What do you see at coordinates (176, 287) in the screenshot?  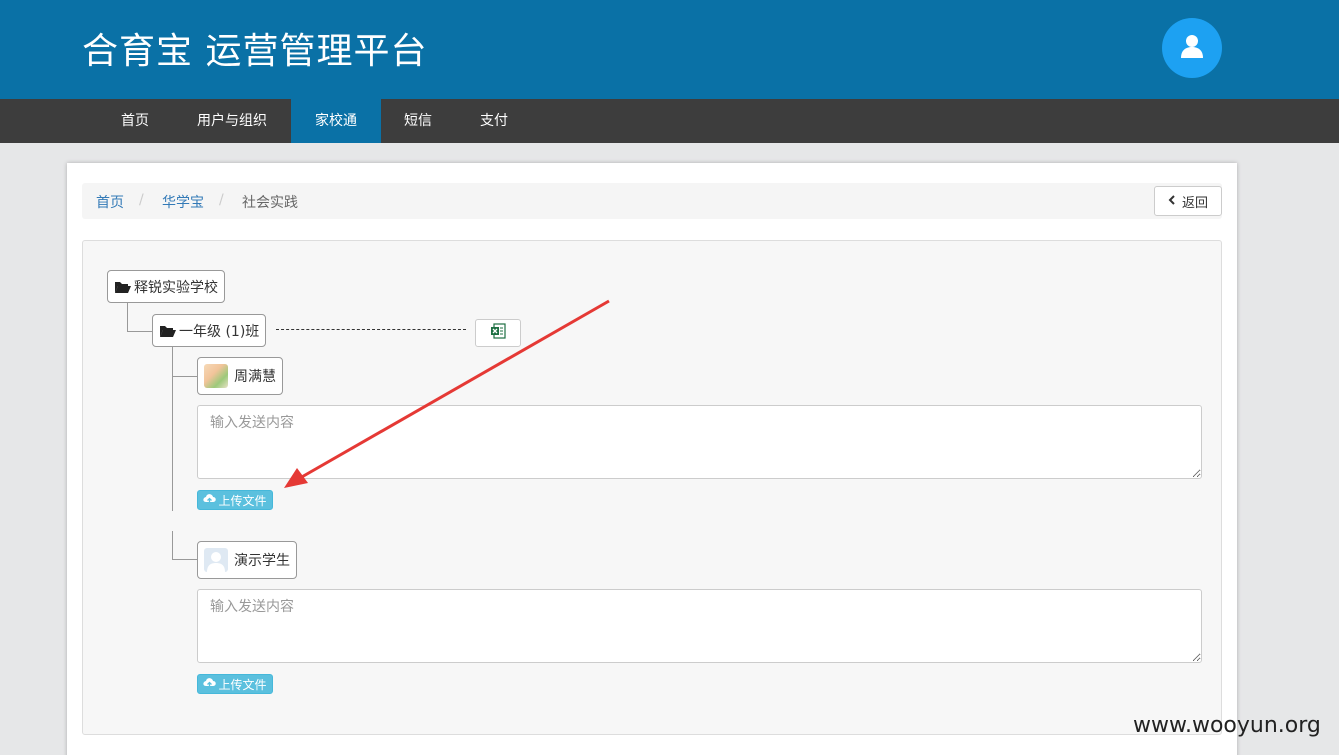 I see `school-name: 释锐实验学校` at bounding box center [176, 287].